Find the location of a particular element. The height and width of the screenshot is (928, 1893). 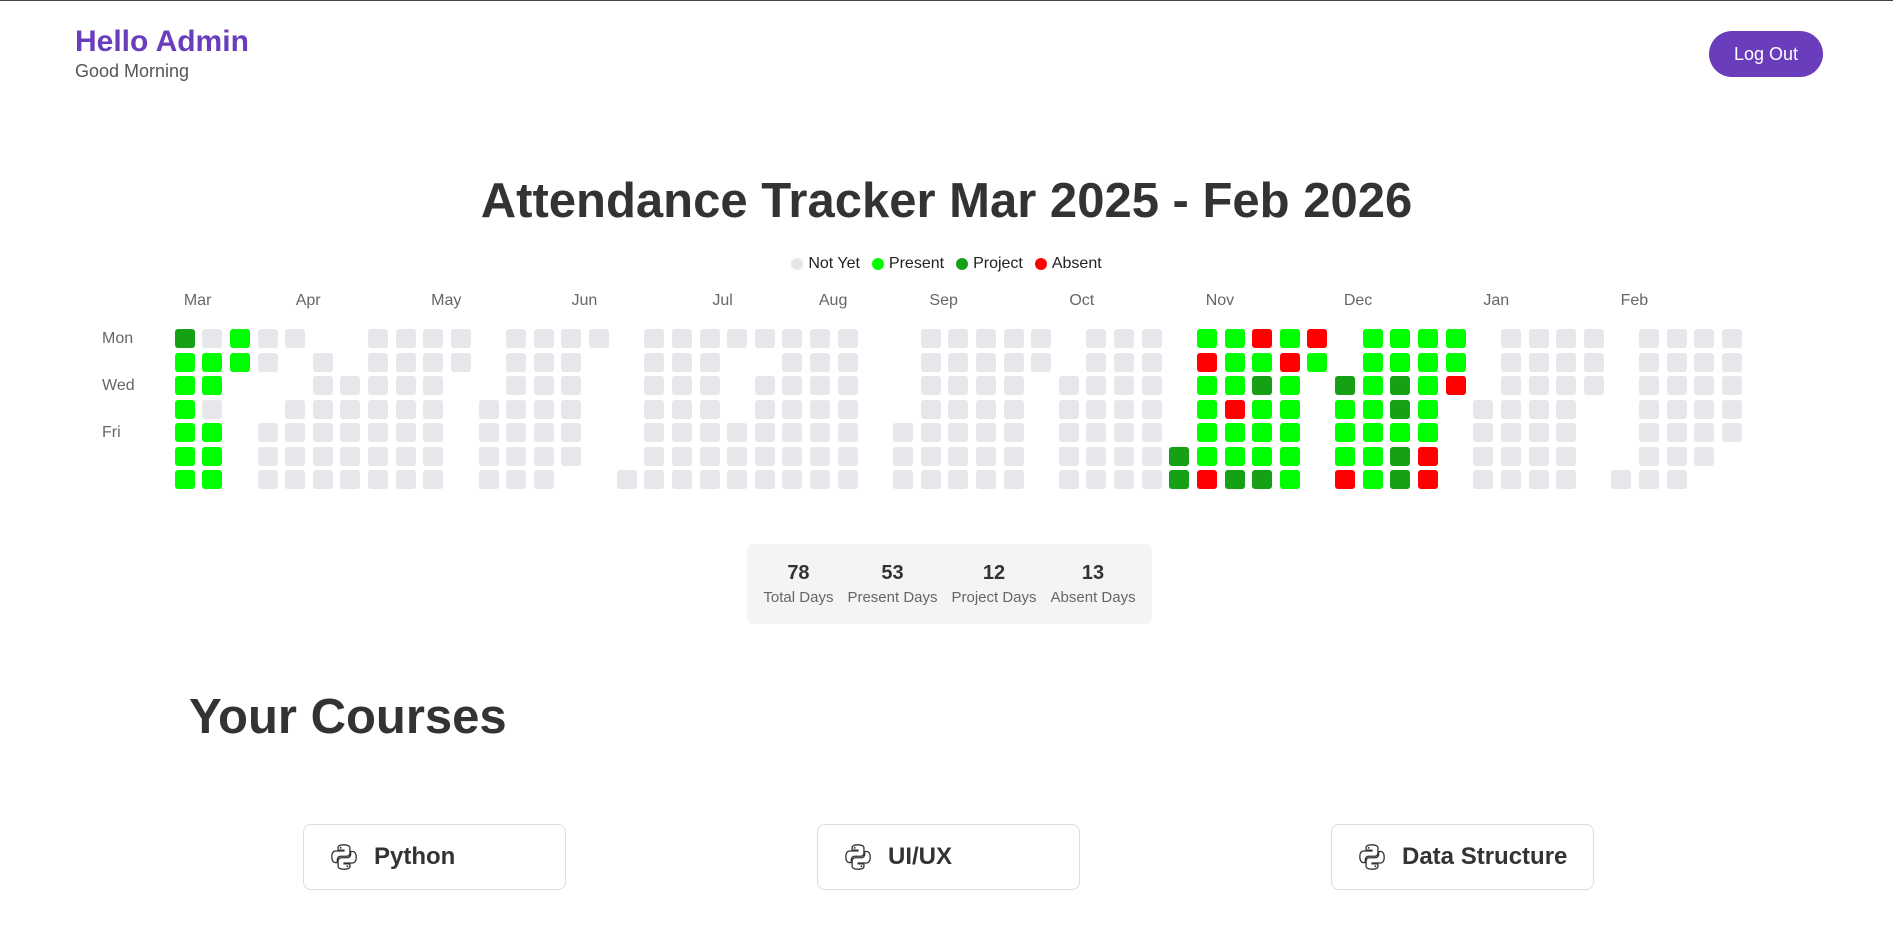

logout-button: Log Out is located at coordinates (1766, 54).